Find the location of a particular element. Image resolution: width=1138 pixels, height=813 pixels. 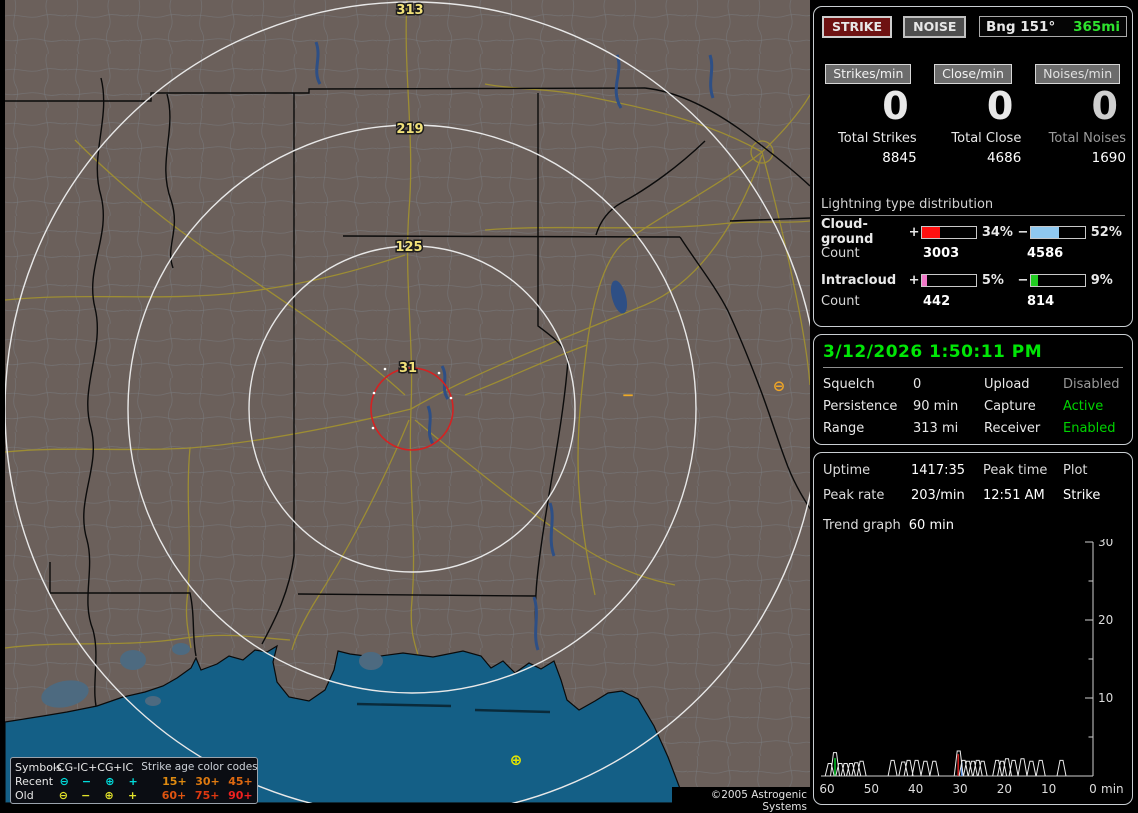

old-pos-cg-icon: ⊕ is located at coordinates (109, 795).